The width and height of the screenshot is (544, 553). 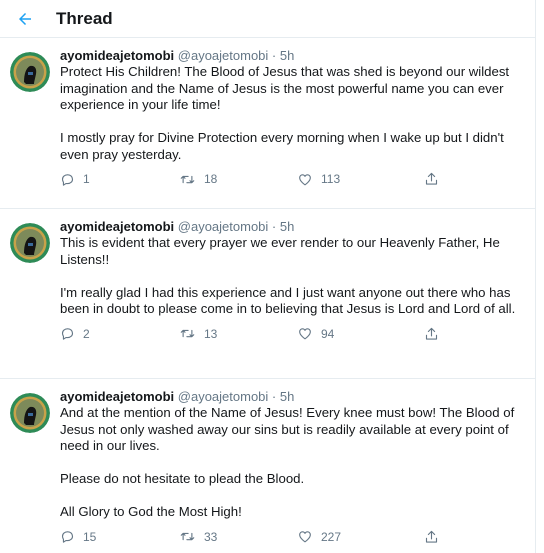 What do you see at coordinates (267, 19) in the screenshot?
I see `thread-header: Thread` at bounding box center [267, 19].